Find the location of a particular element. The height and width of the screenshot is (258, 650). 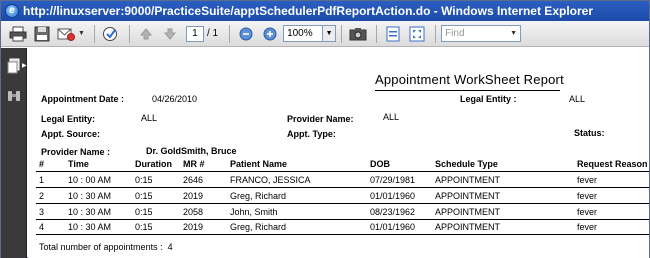

previous-page-button is located at coordinates (146, 34).